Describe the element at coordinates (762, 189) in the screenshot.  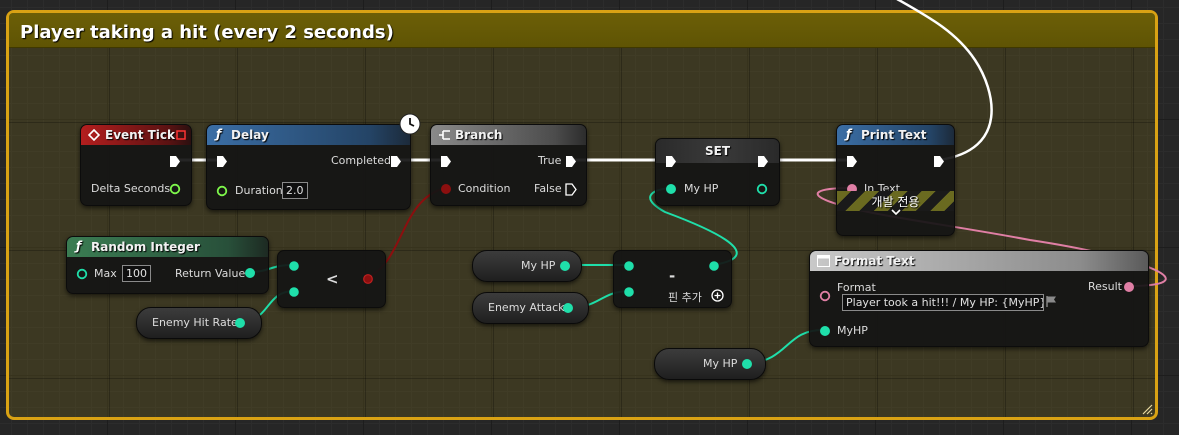
I see `my-hp-out-pin` at that location.